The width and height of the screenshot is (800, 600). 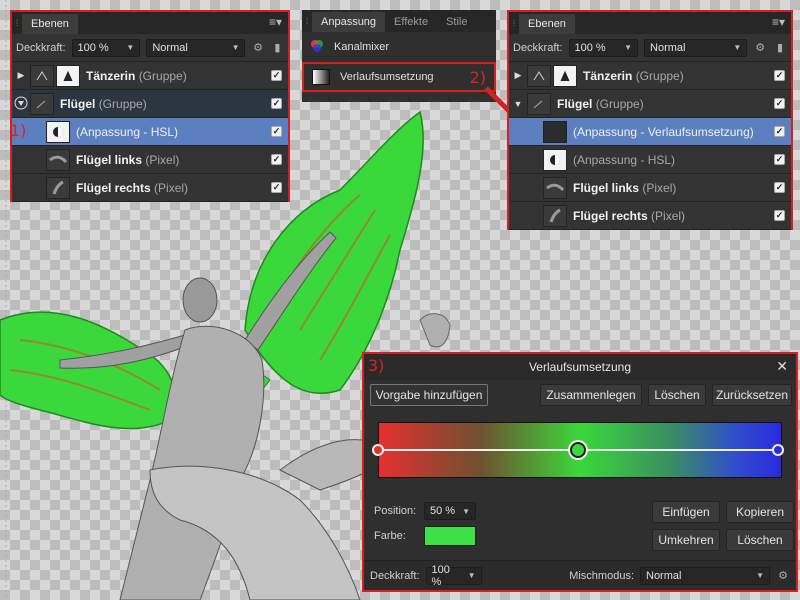 I want to click on gradient-stop-left, so click(x=378, y=450).